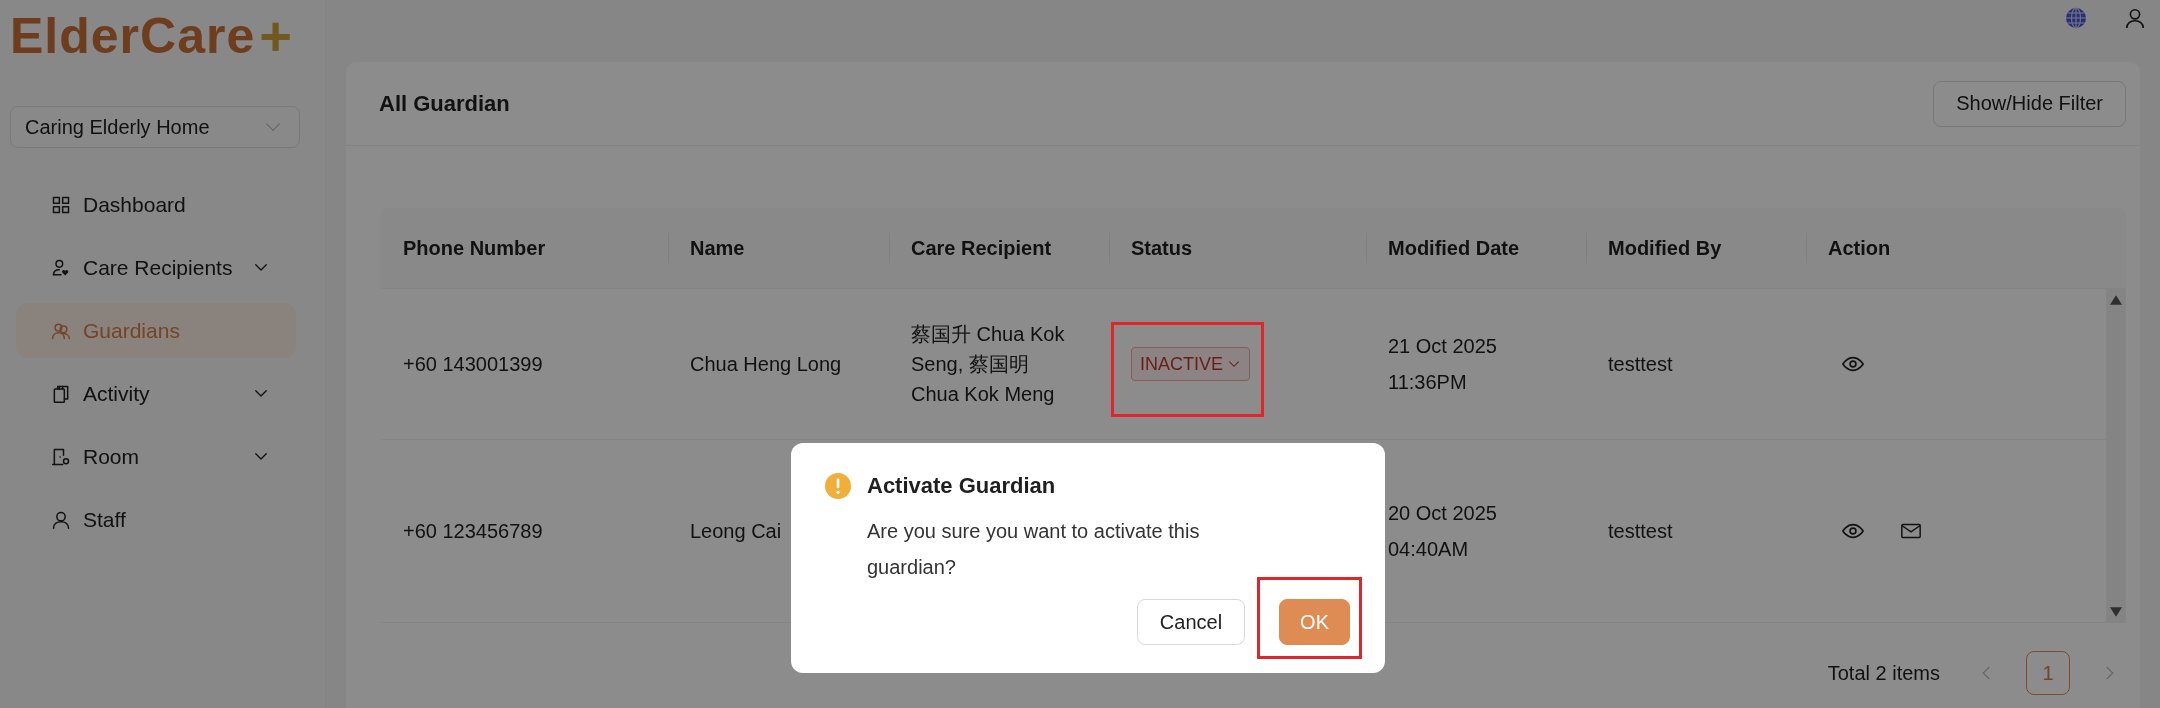 This screenshot has height=708, width=2160. Describe the element at coordinates (151, 36) in the screenshot. I see `logo: ElderCare+` at that location.